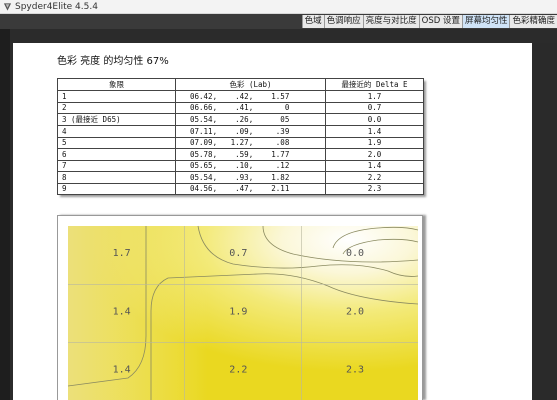  What do you see at coordinates (440, 21) in the screenshot?
I see `tab-osd-settings: OSD 设置` at bounding box center [440, 21].